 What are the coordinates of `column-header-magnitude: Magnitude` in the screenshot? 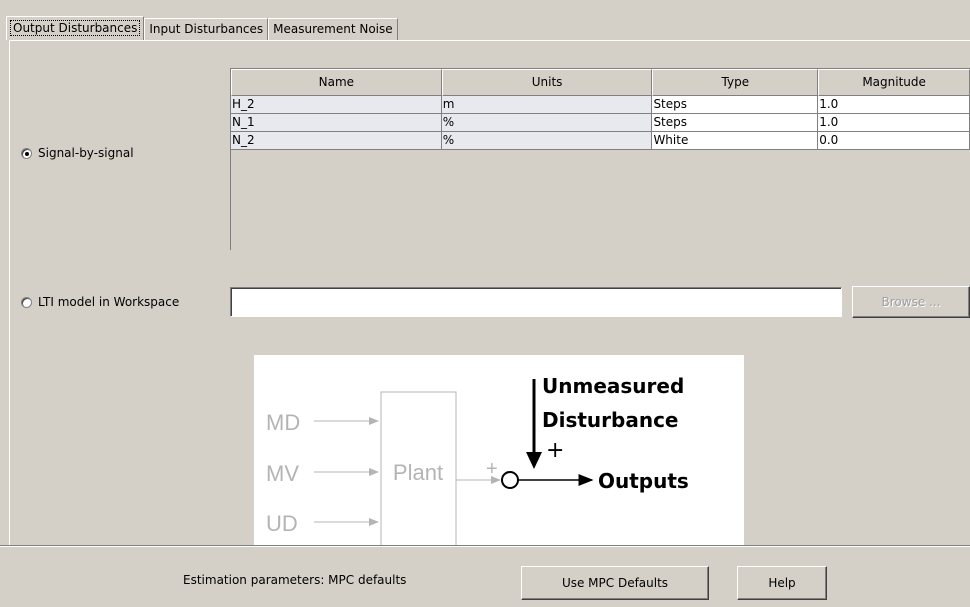 It's located at (894, 82).